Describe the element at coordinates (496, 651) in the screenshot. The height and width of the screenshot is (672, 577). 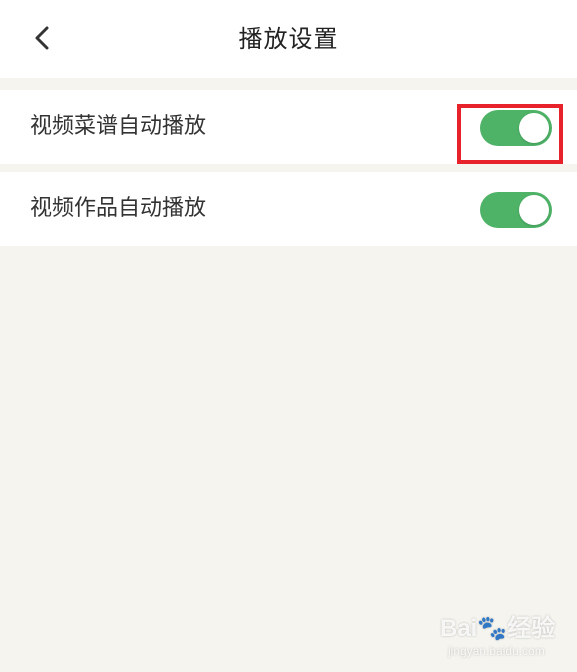
I see `watermark-url: jingyan.baidu.com` at that location.